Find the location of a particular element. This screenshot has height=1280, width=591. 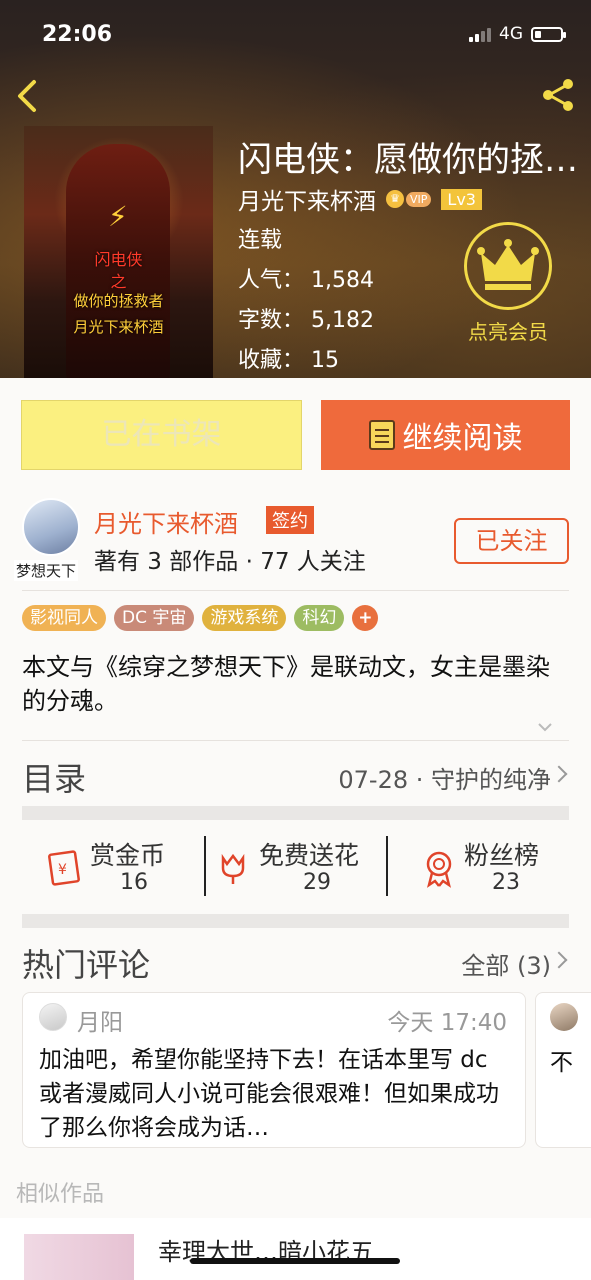

cover-subtitle: 之 is located at coordinates (118, 281).